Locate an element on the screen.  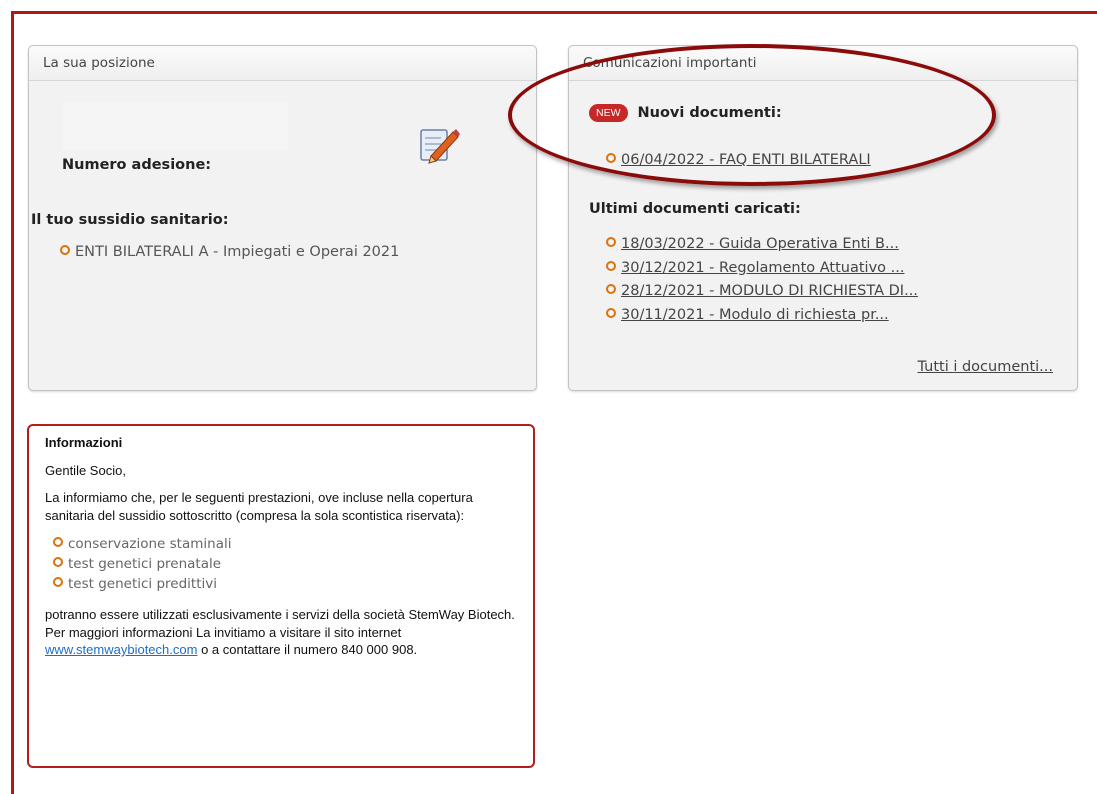
list-item: test genetici prenatale is located at coordinates (285, 566).